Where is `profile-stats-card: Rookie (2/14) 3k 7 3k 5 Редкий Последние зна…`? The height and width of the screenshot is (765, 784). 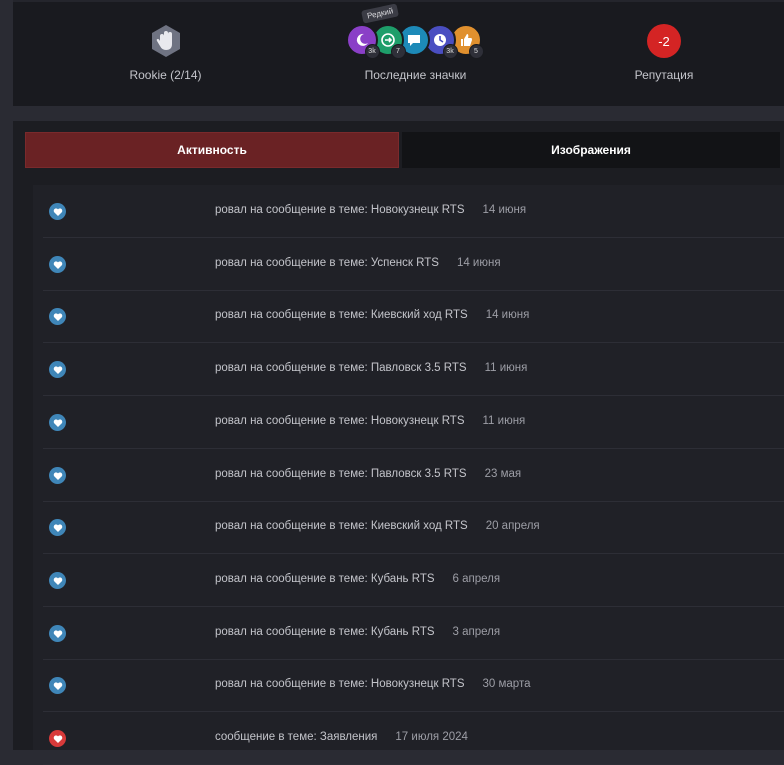
profile-stats-card: Rookie (2/14) 3k 7 3k 5 Редкий Последние зна… is located at coordinates (398, 53).